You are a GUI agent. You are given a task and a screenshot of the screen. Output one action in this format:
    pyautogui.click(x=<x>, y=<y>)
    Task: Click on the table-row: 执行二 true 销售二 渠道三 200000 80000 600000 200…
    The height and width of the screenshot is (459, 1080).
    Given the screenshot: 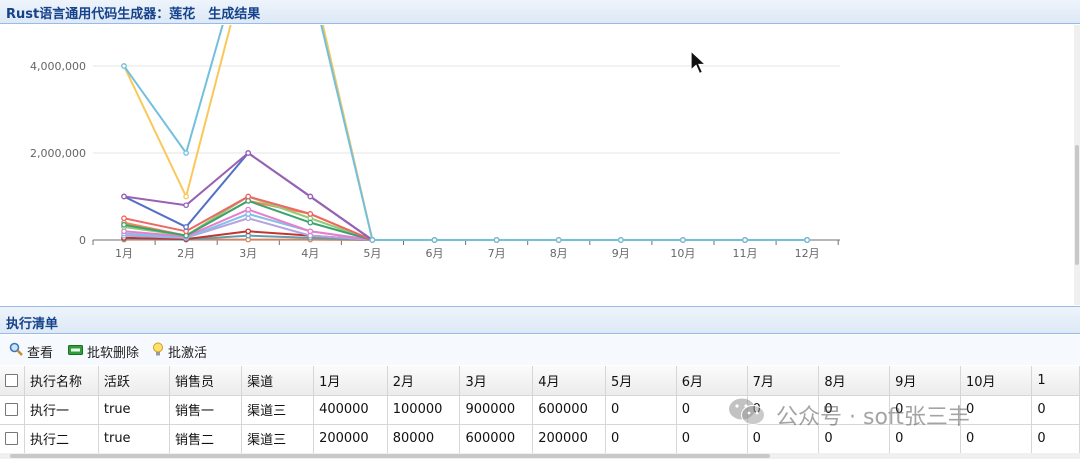 What is the action you would take?
    pyautogui.click(x=540, y=439)
    